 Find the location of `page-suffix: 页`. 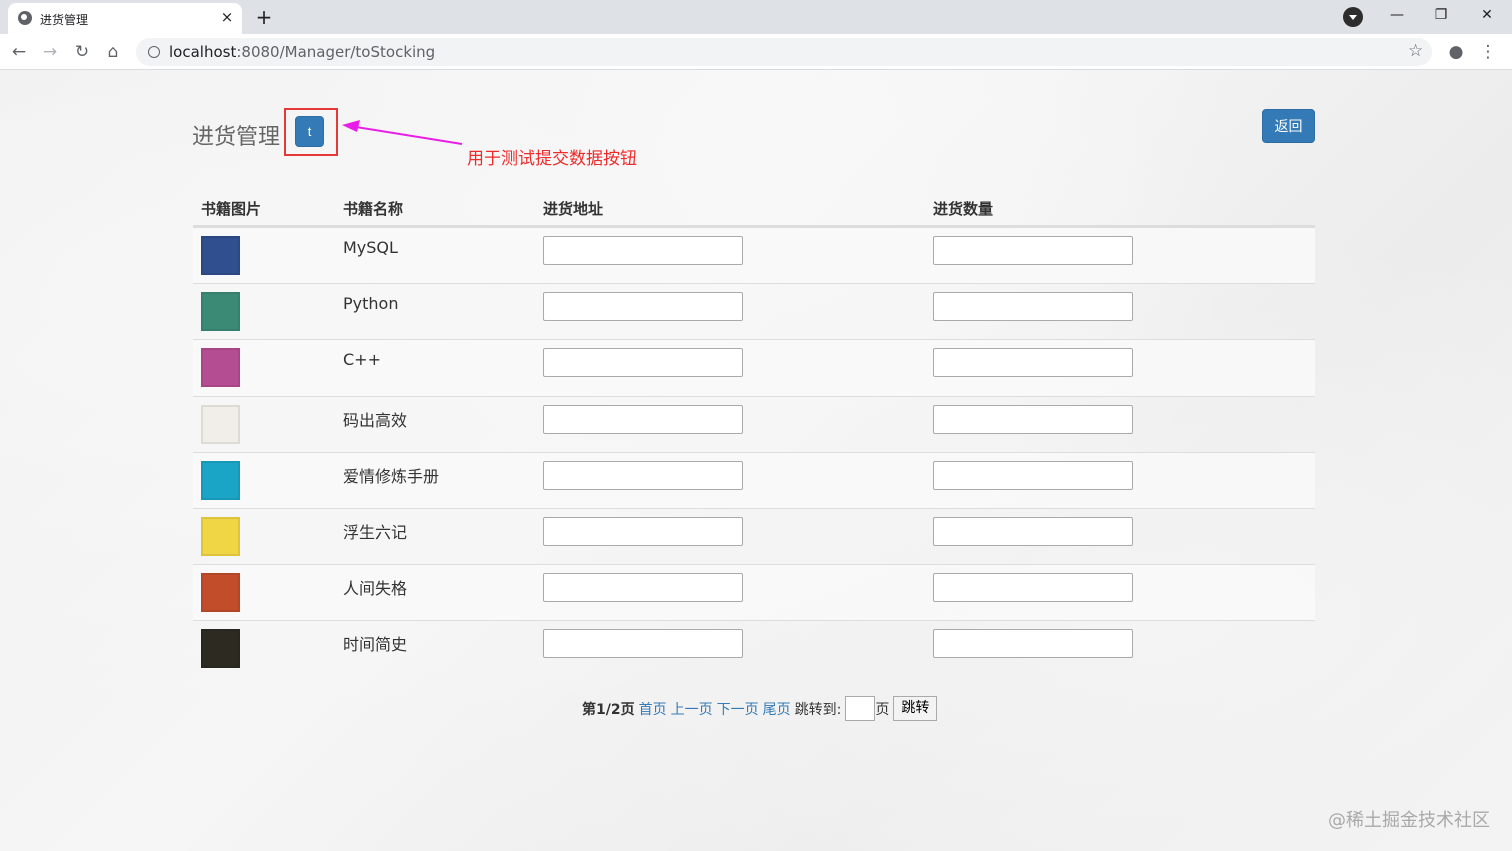

page-suffix: 页 is located at coordinates (882, 709).